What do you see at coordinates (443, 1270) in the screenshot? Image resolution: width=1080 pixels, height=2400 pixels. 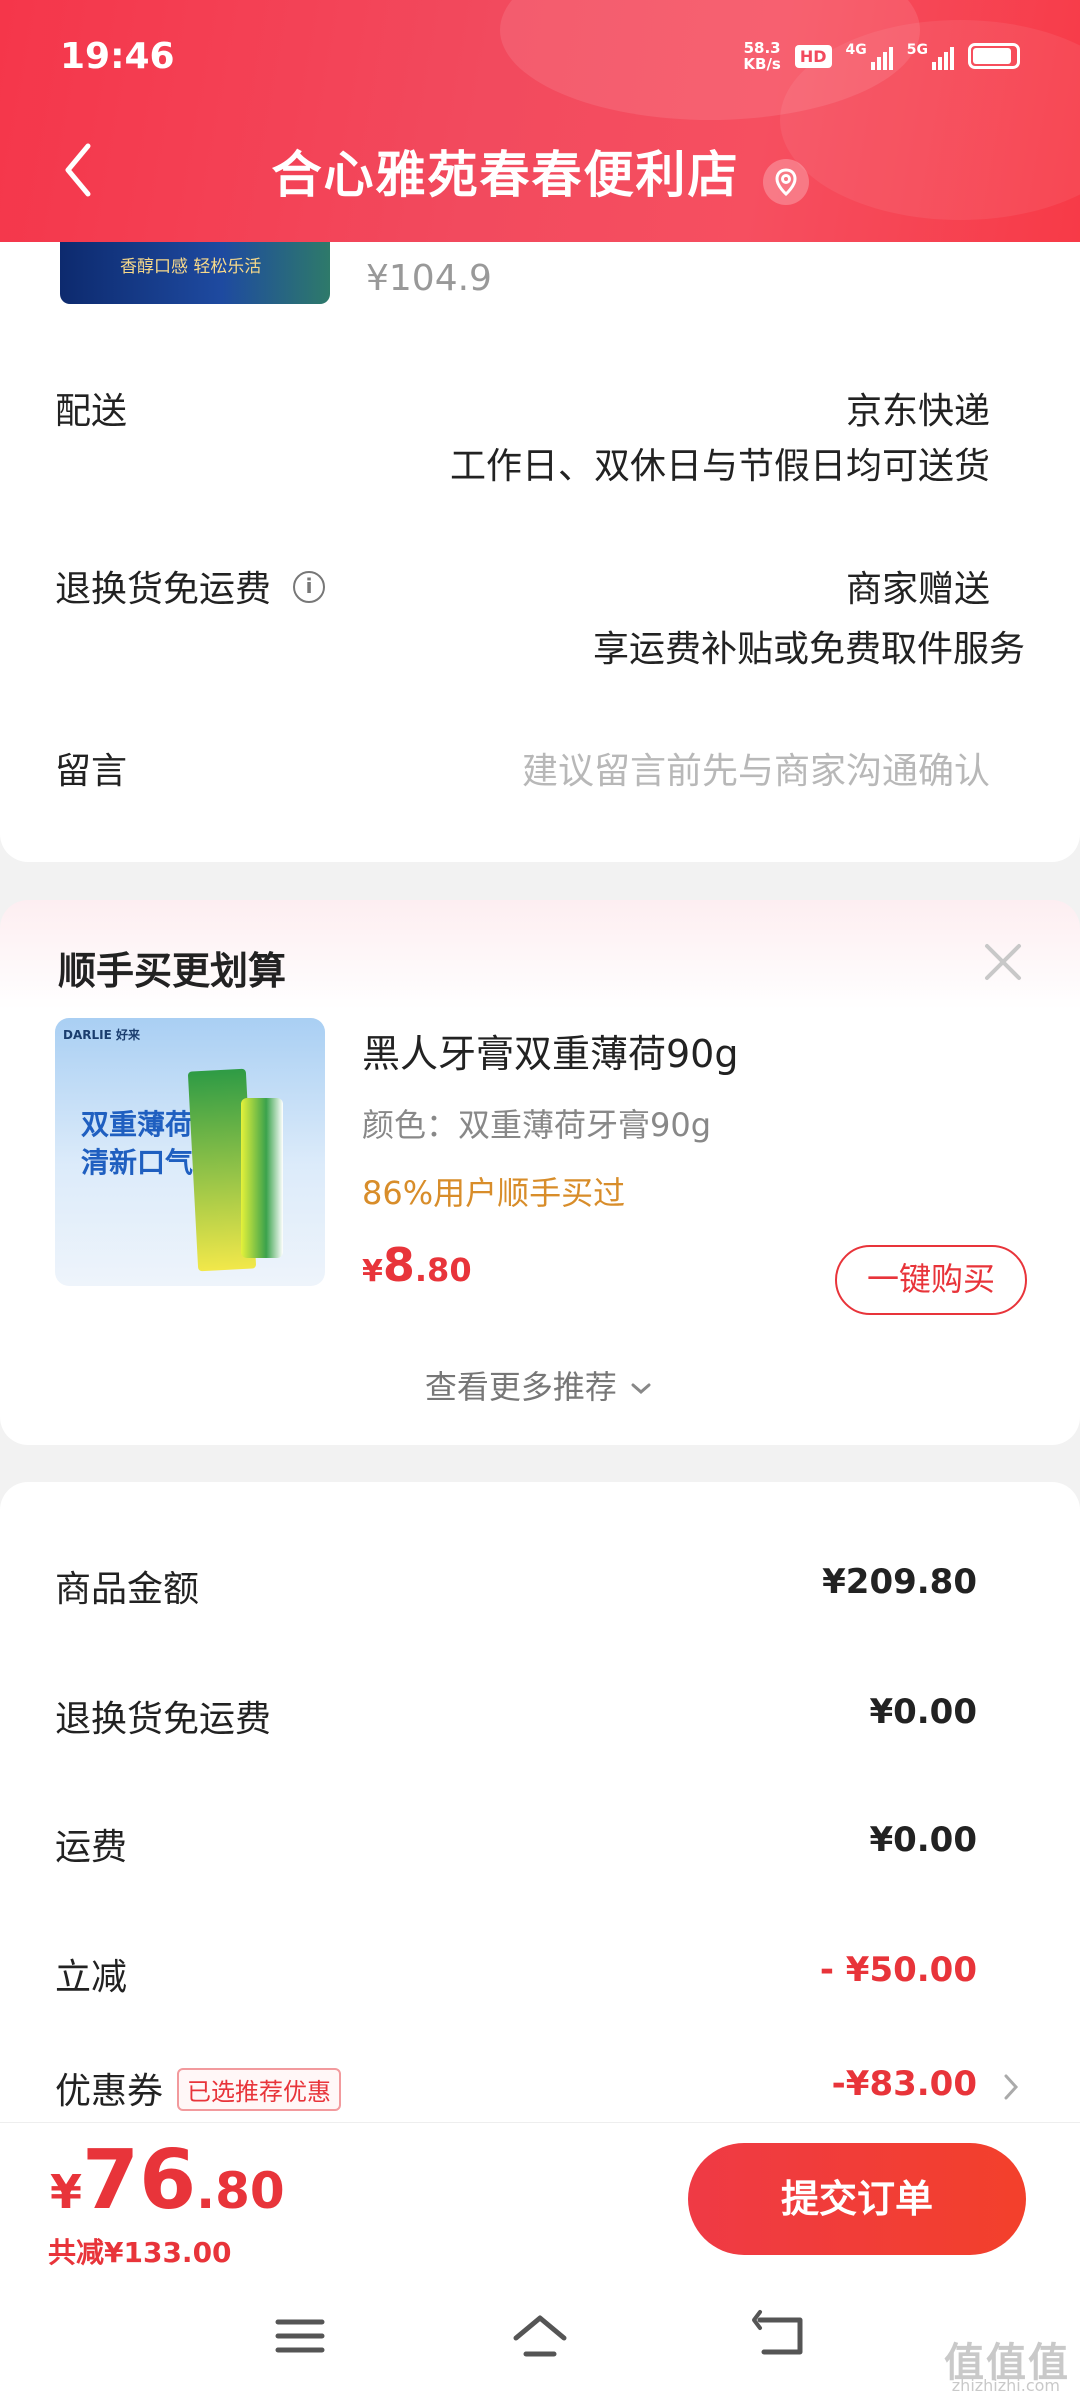 I see `price-decimal: .80` at bounding box center [443, 1270].